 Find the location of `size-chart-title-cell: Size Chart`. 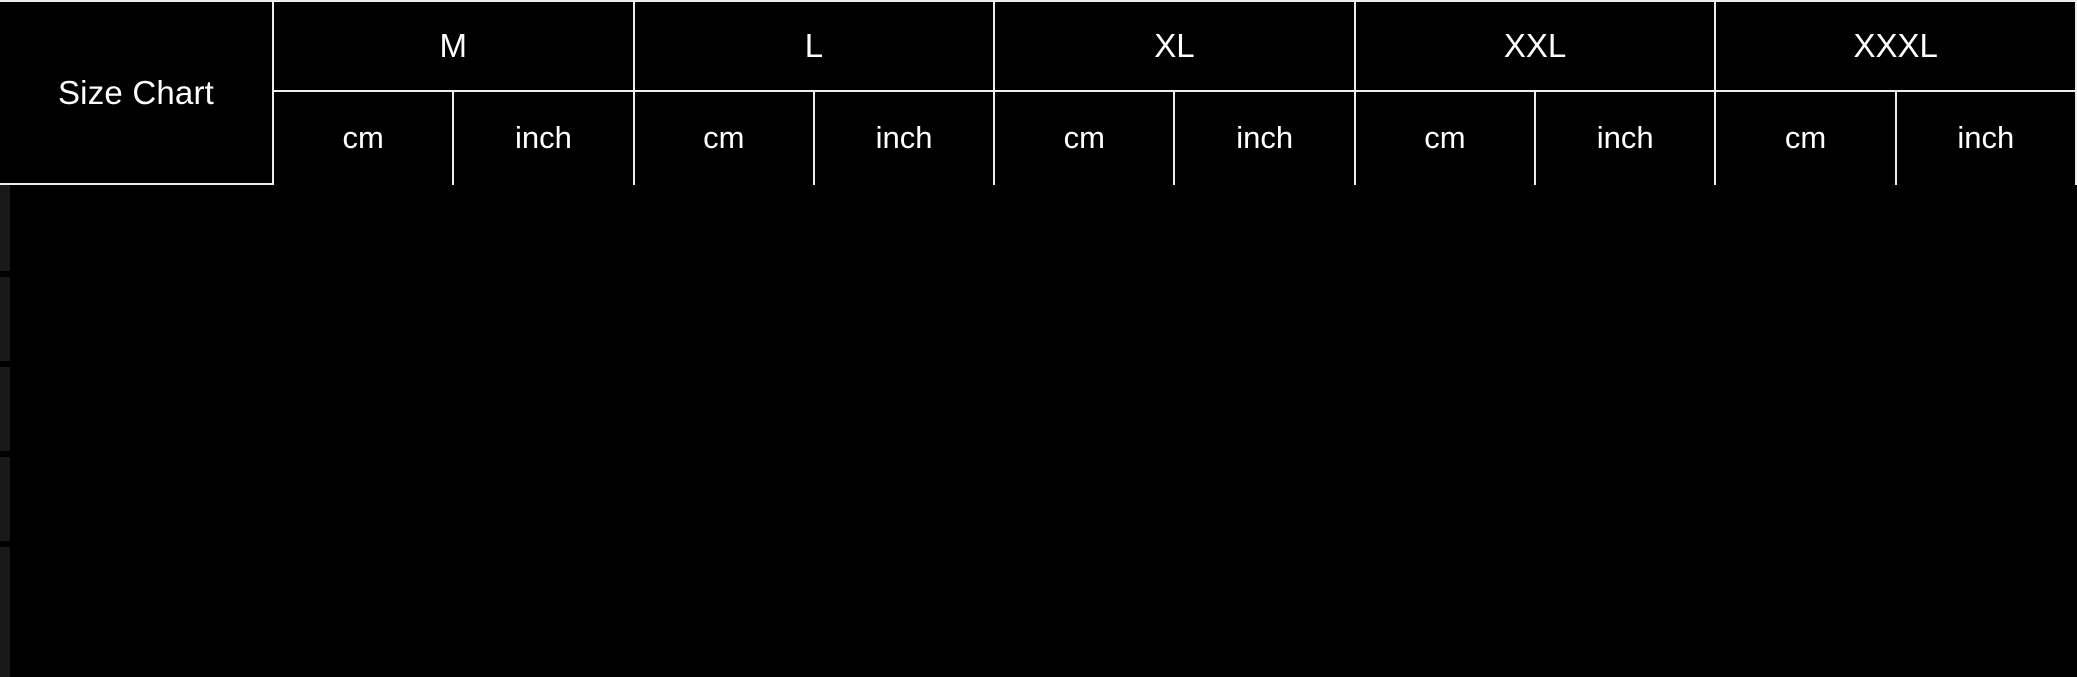

size-chart-title-cell: Size Chart is located at coordinates (137, 92).